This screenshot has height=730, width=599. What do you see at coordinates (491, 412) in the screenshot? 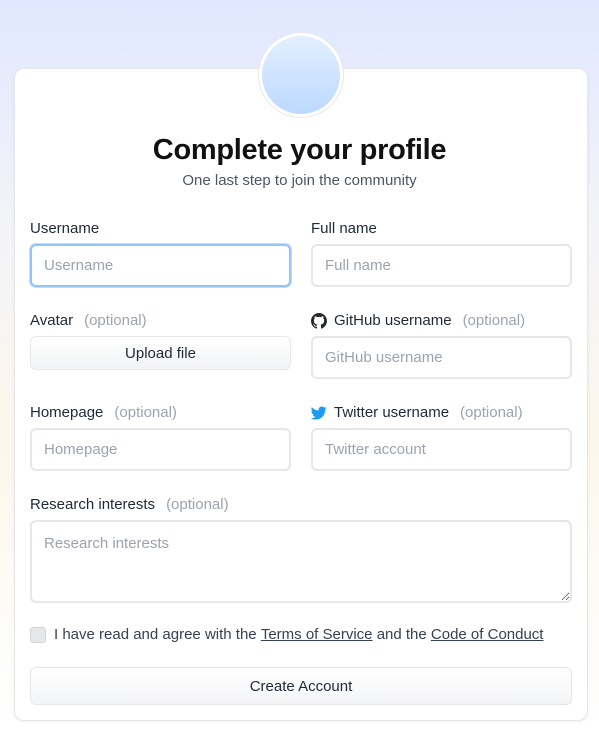
I see `twitter-optional-hint: (optional)` at bounding box center [491, 412].